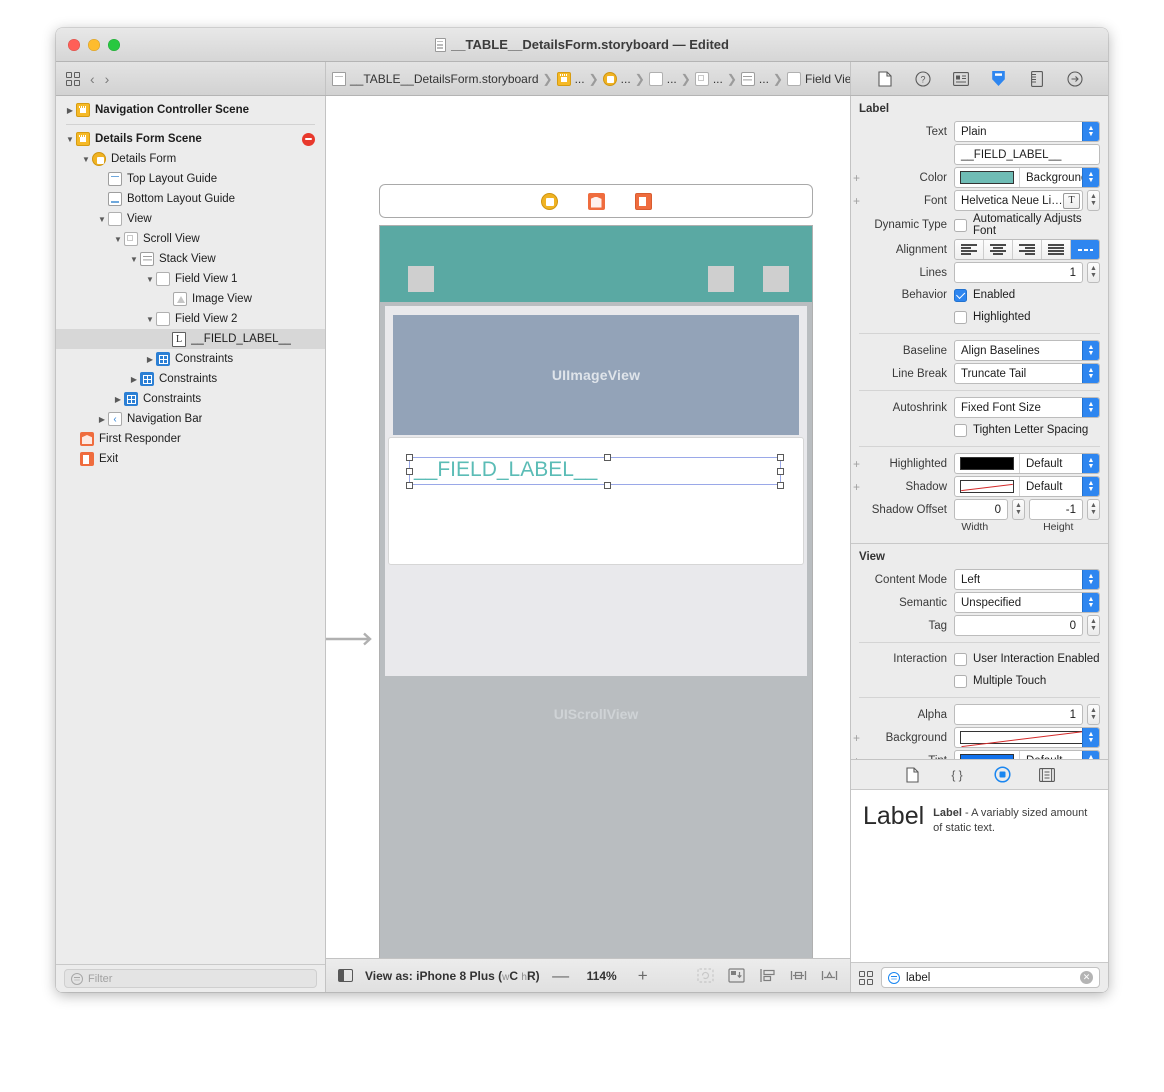 This screenshot has height=1092, width=1164. Describe the element at coordinates (409, 471) in the screenshot. I see `selection-handle-ml` at that location.